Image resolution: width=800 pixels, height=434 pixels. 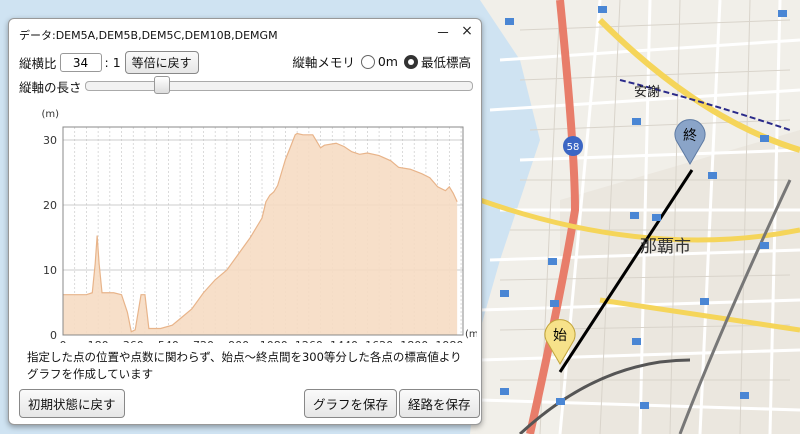 I want to click on close-button: ×, so click(x=467, y=31).